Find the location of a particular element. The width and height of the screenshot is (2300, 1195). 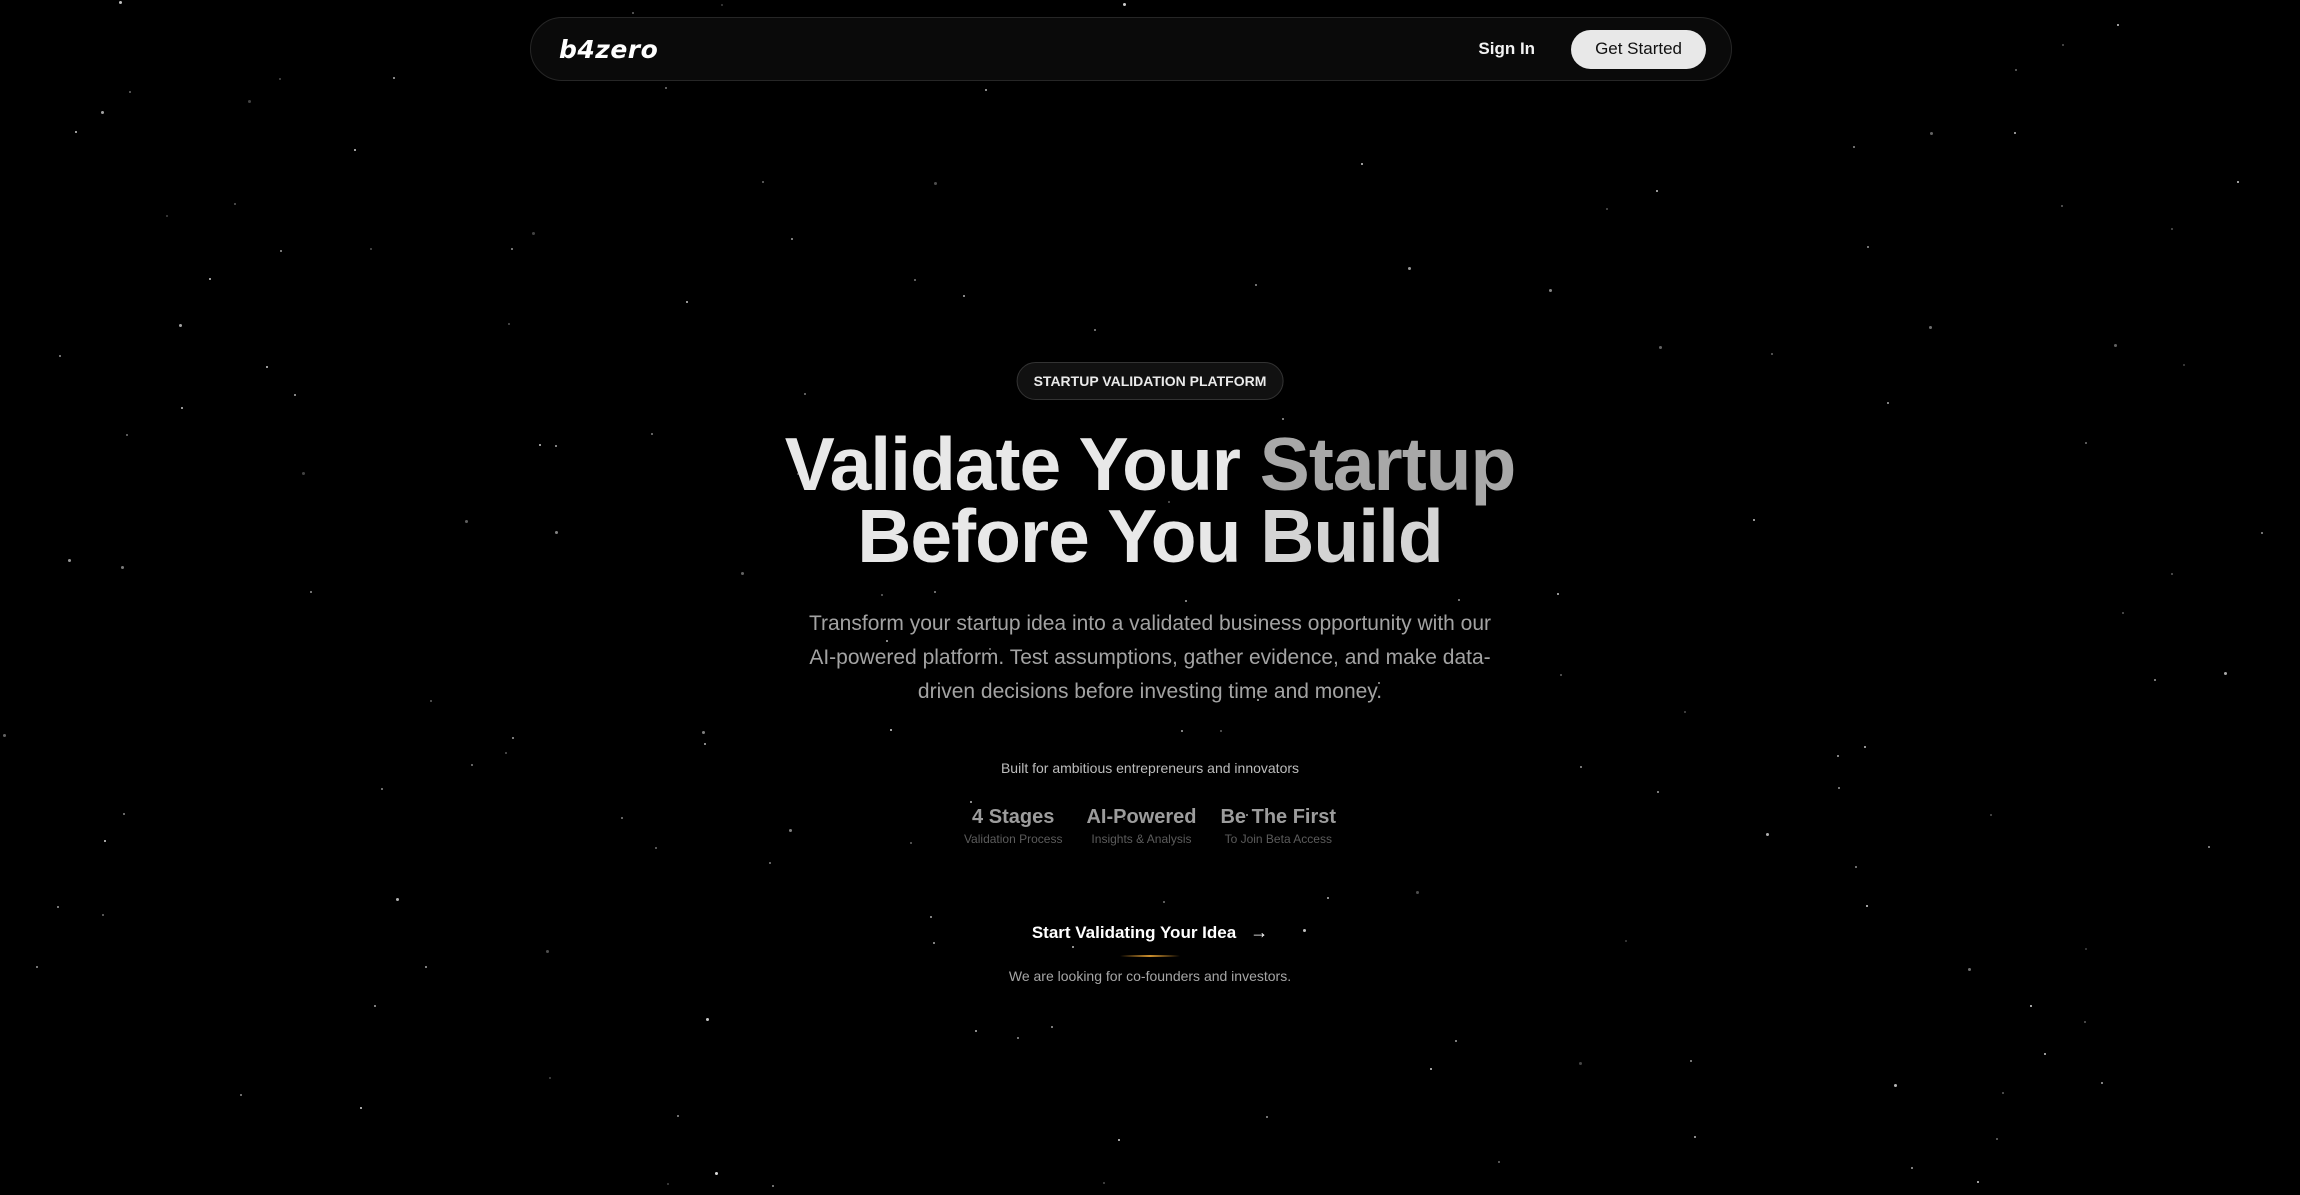

stat-value: 4 Stages is located at coordinates (1013, 817).